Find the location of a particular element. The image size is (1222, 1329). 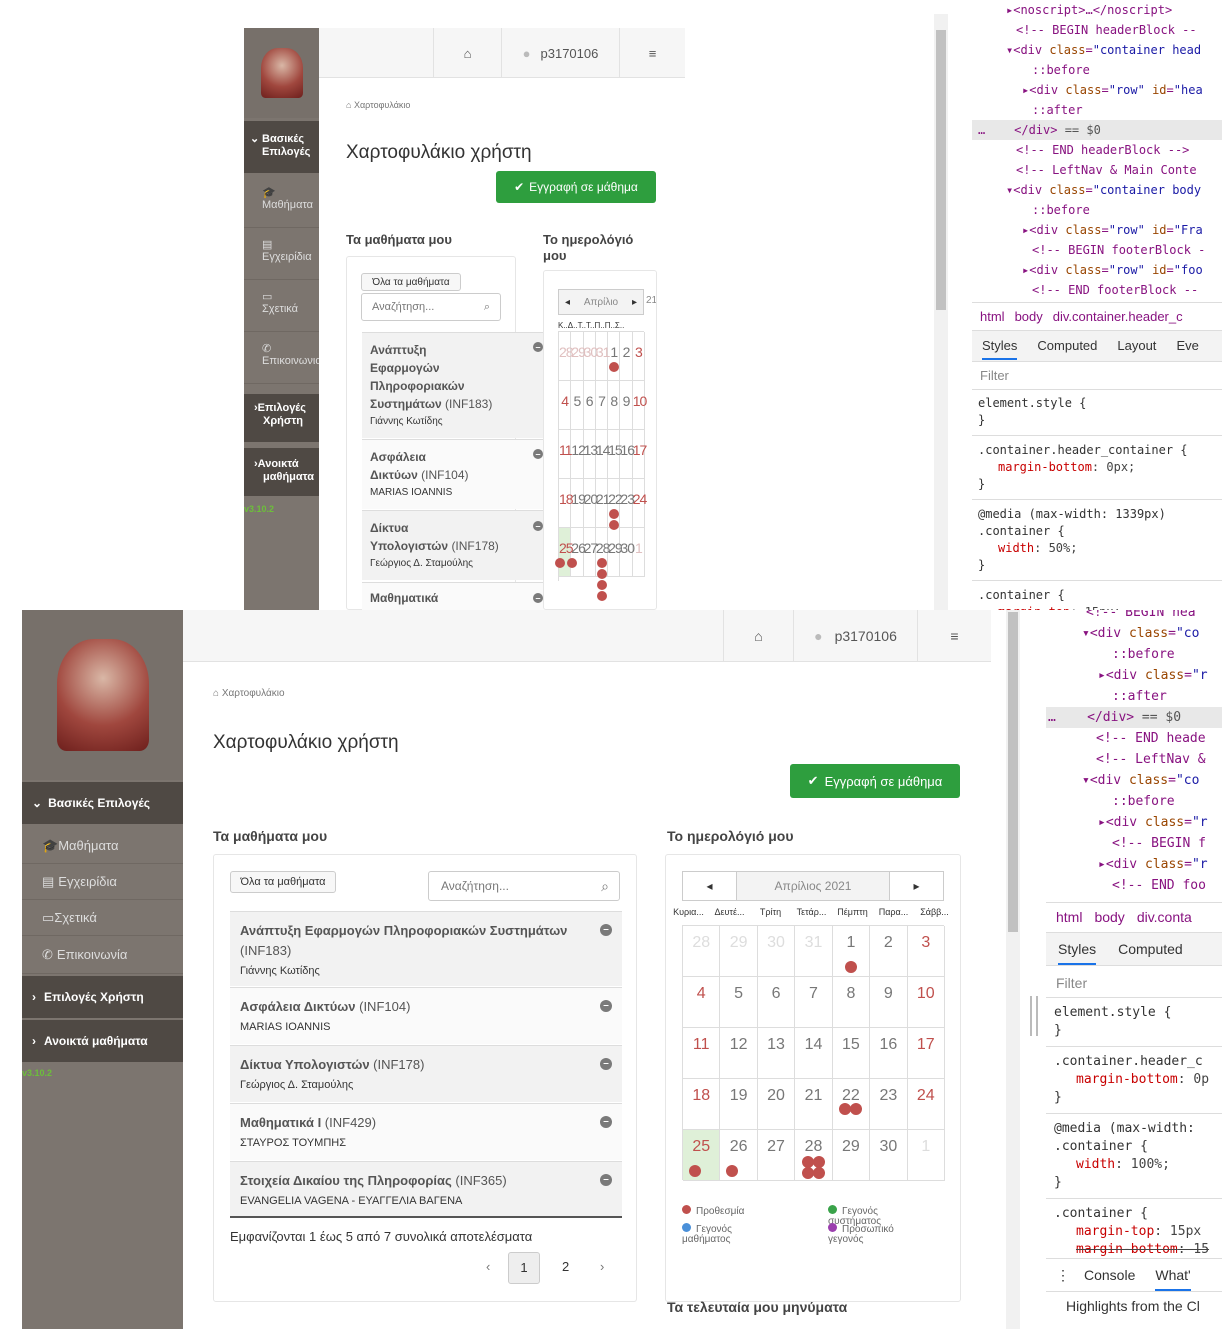

prev-month-button: ◂ is located at coordinates (710, 886).